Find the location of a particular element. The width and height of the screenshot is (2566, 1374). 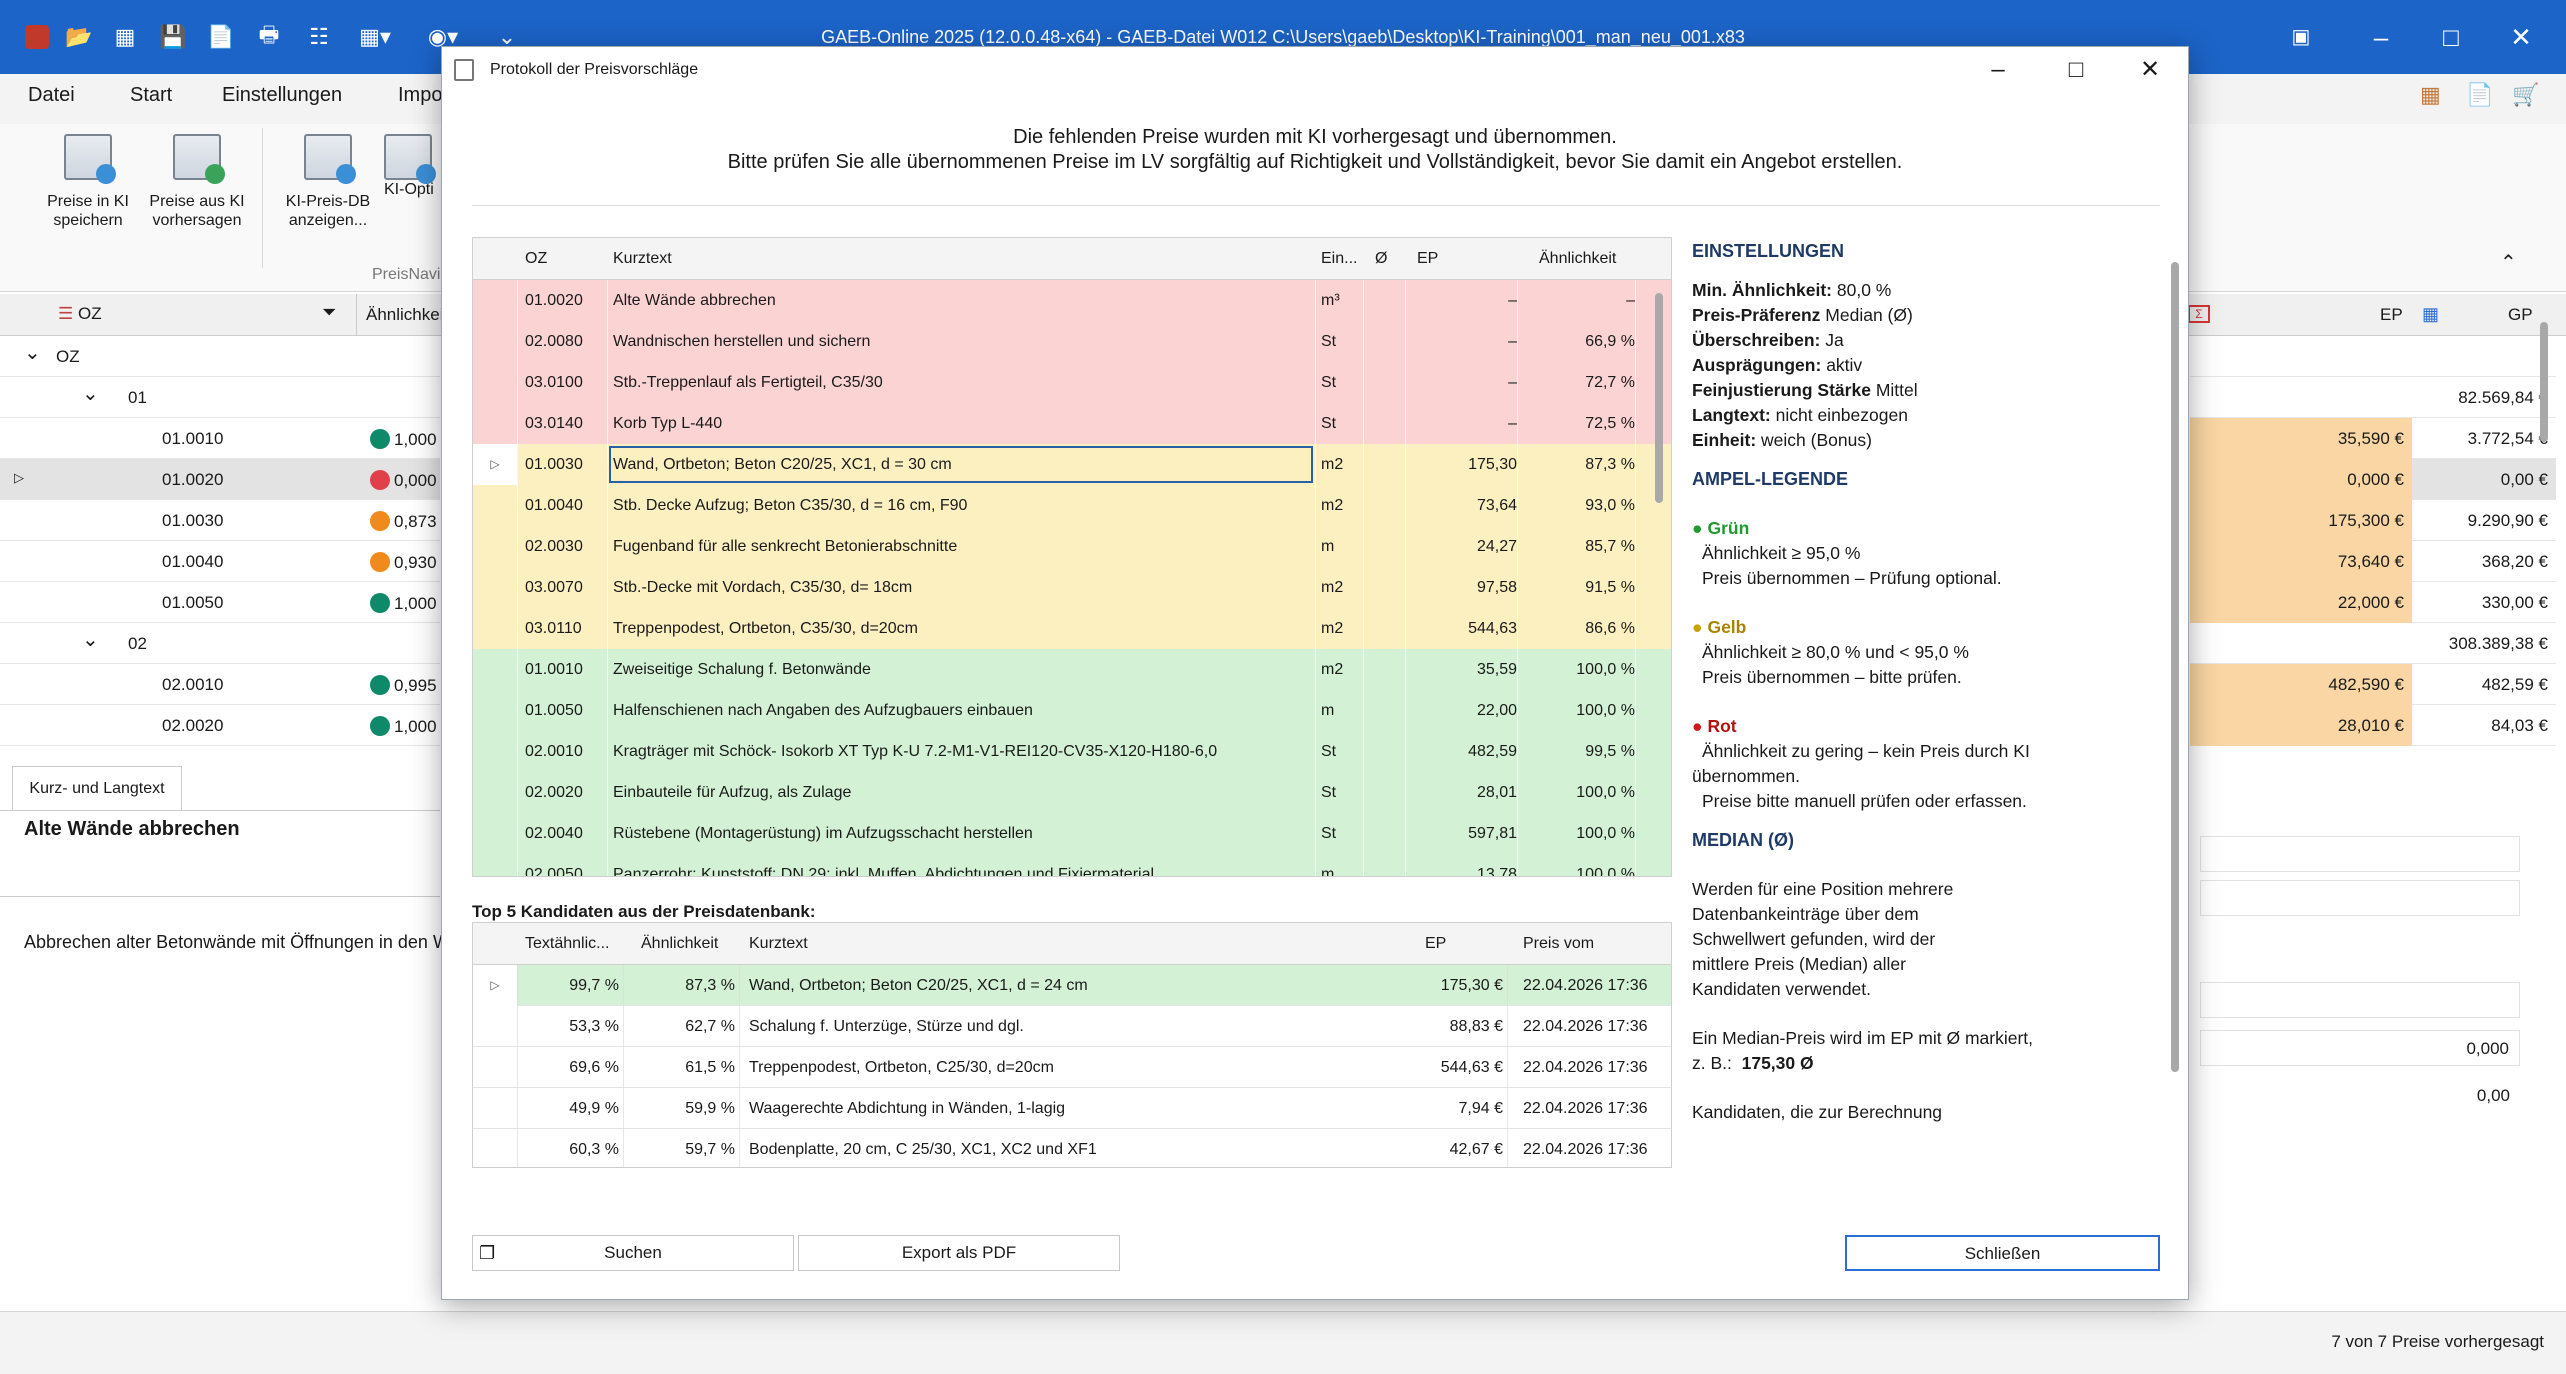

col-cand-kurztext: Kurztext is located at coordinates (778, 944).